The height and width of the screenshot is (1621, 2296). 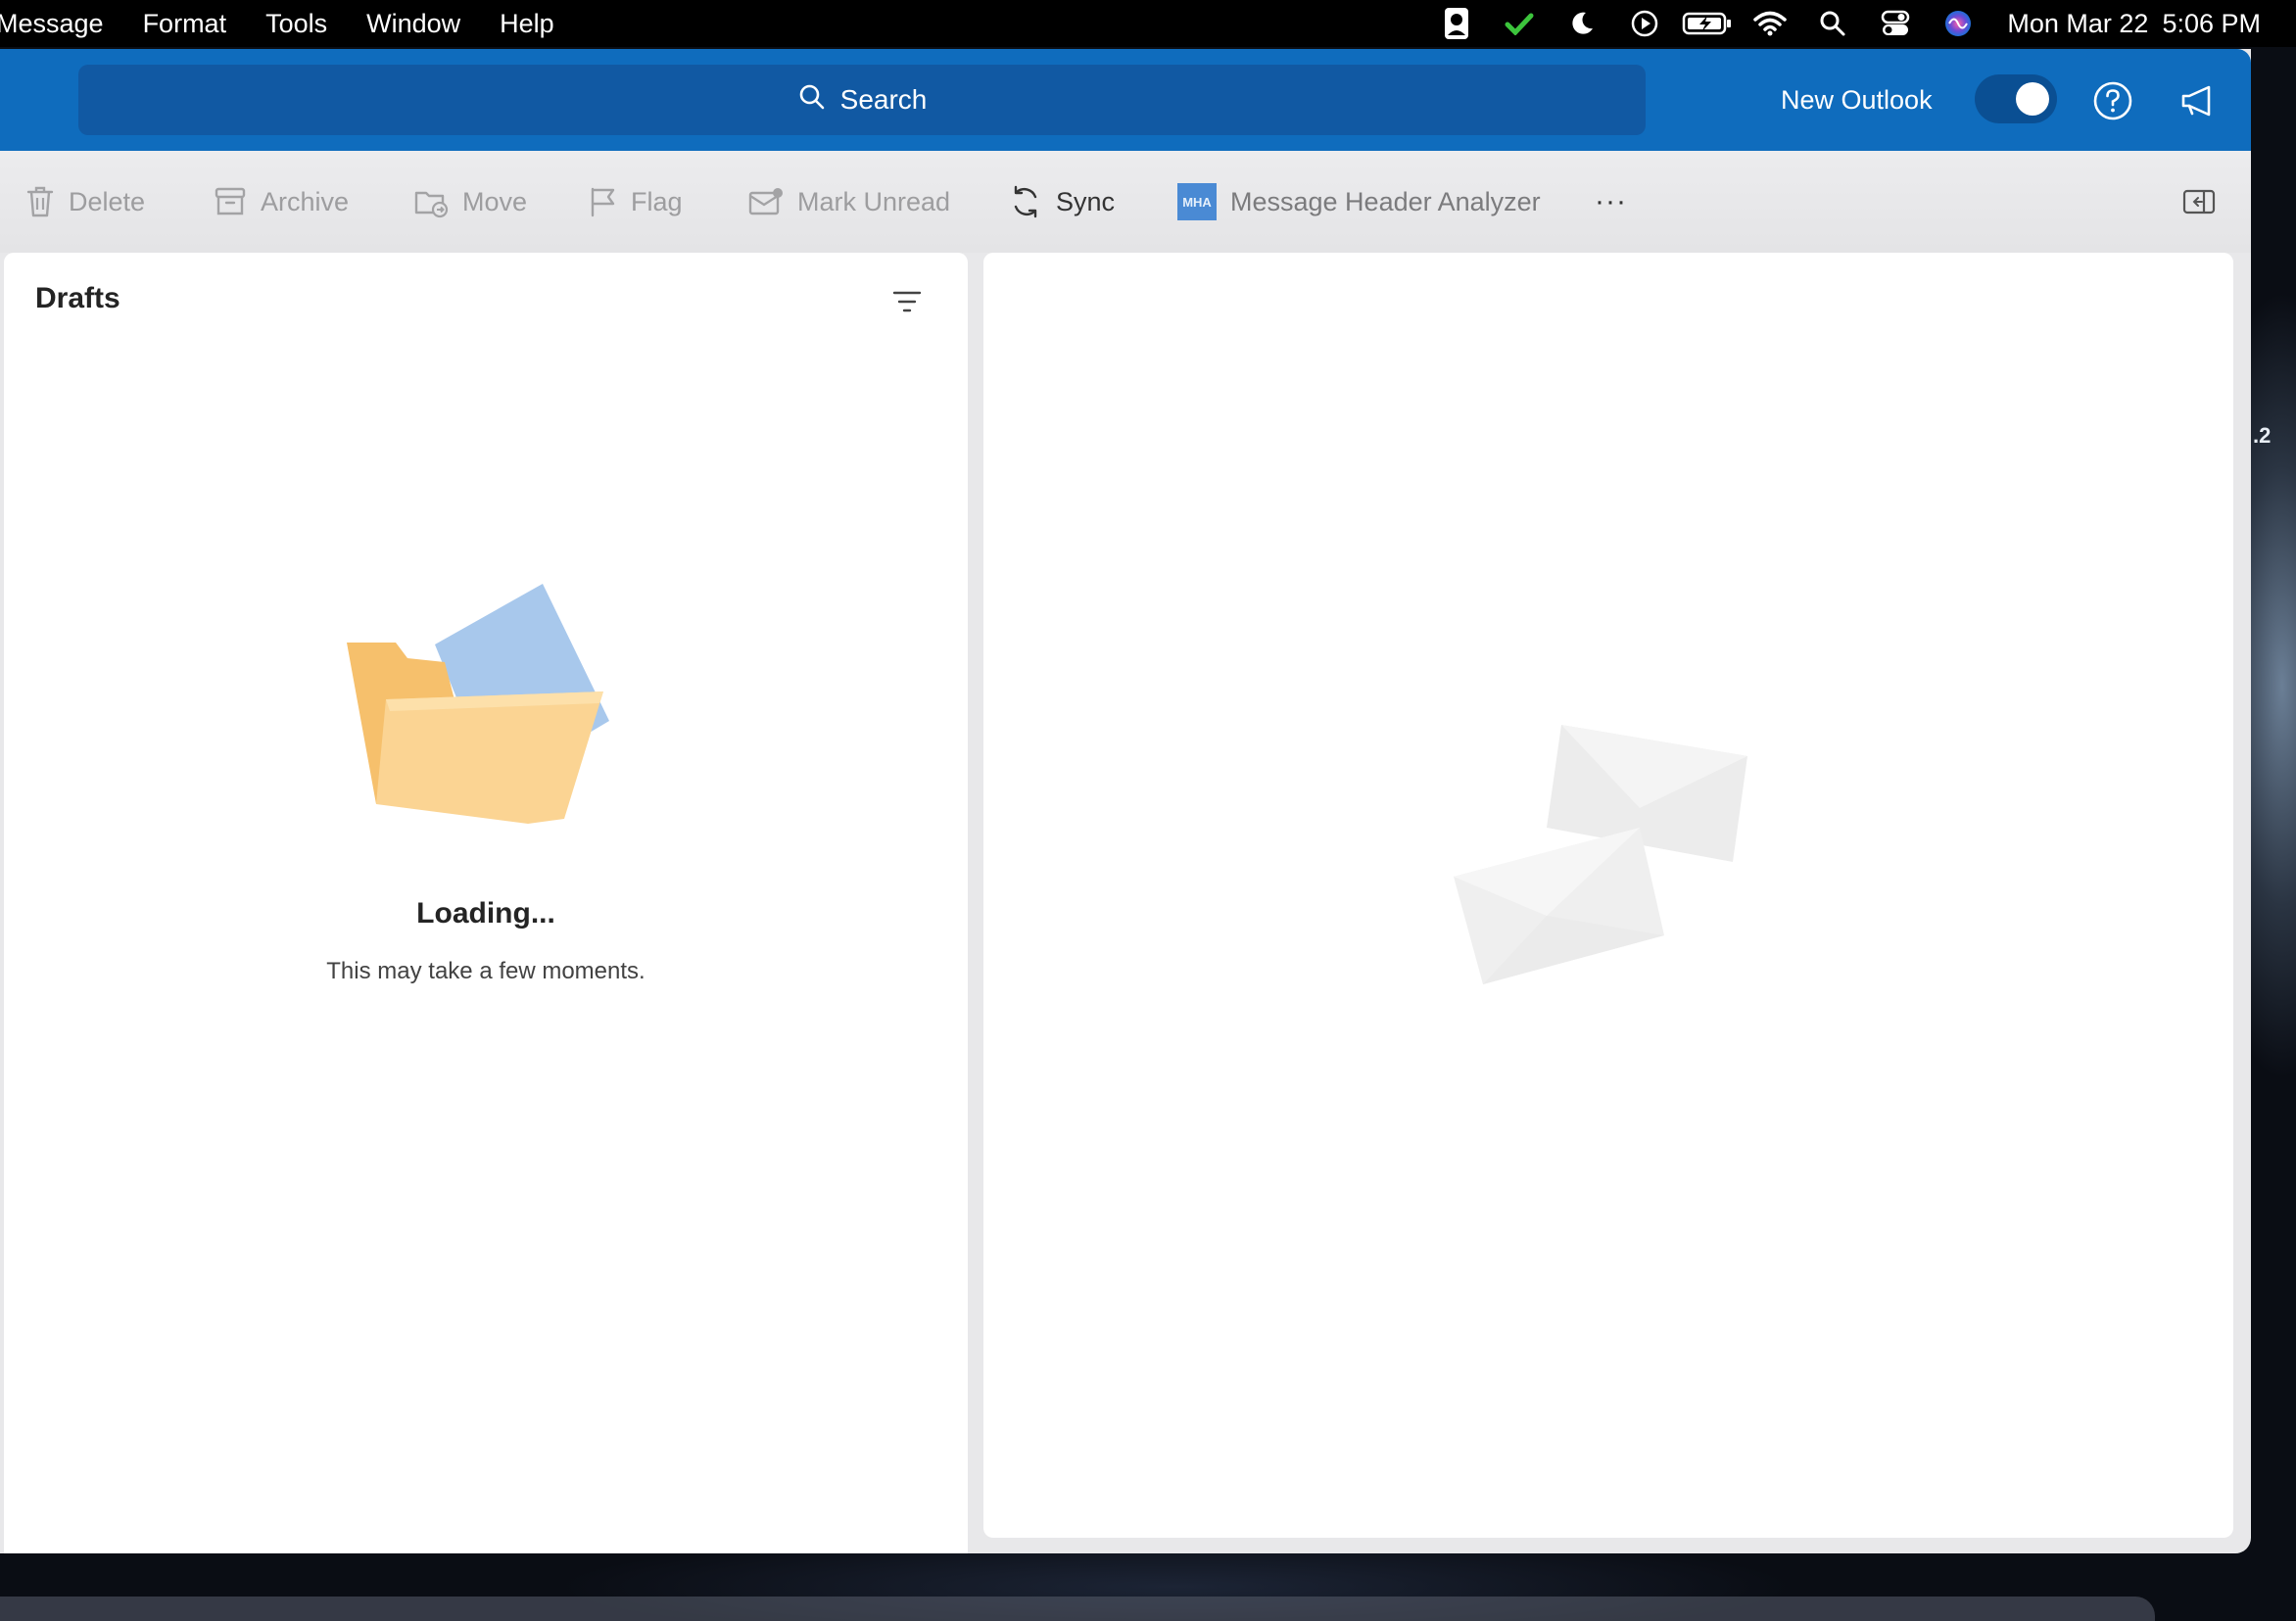 I want to click on toggle-knob, so click(x=2033, y=99).